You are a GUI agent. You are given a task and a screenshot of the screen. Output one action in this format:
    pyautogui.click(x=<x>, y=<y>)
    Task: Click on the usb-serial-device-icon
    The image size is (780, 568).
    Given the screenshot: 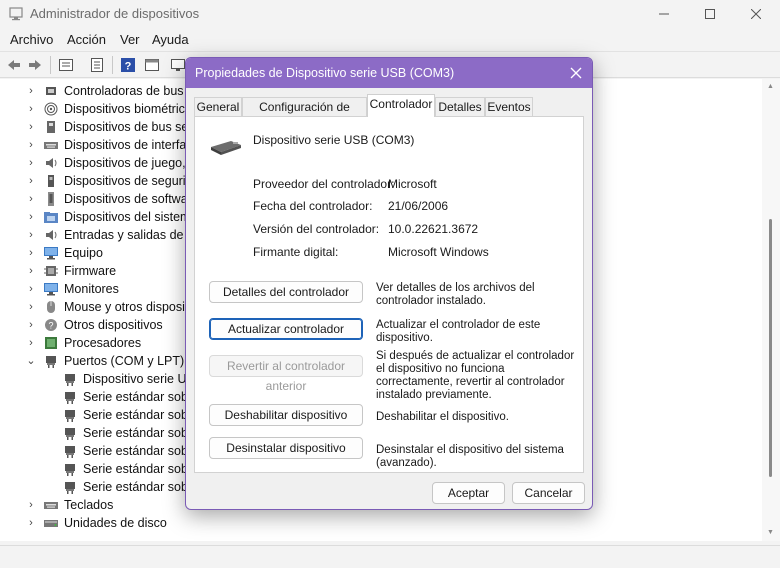 What is the action you would take?
    pyautogui.click(x=226, y=148)
    